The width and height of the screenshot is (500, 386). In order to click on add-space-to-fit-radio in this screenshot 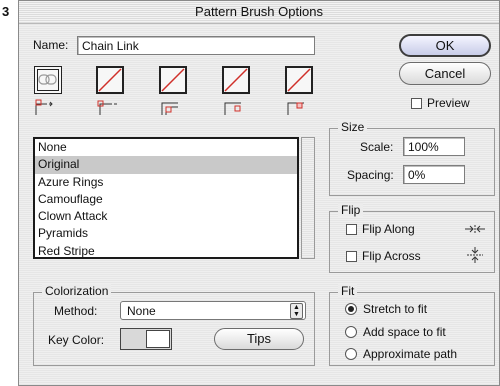, I will do `click(351, 332)`.